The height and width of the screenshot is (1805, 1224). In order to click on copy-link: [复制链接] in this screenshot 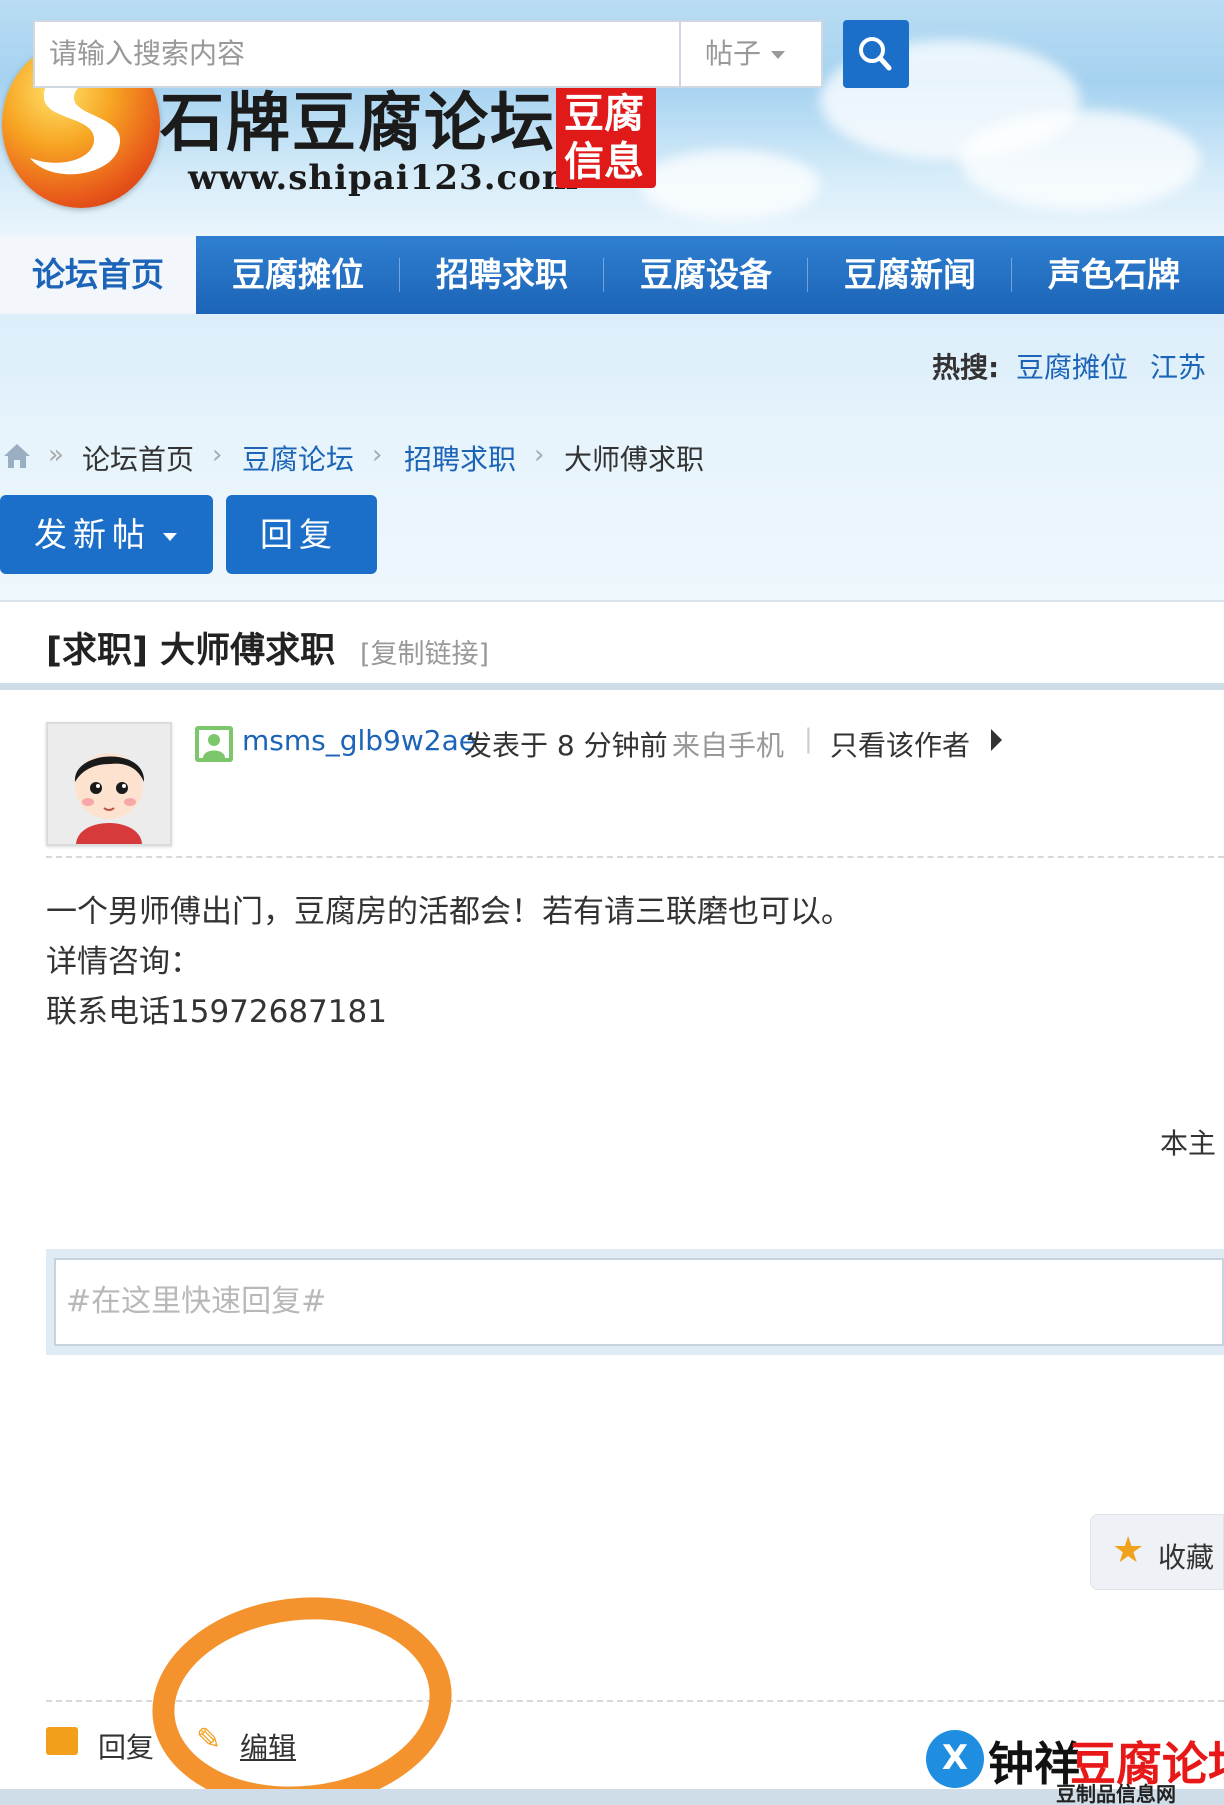, I will do `click(424, 651)`.